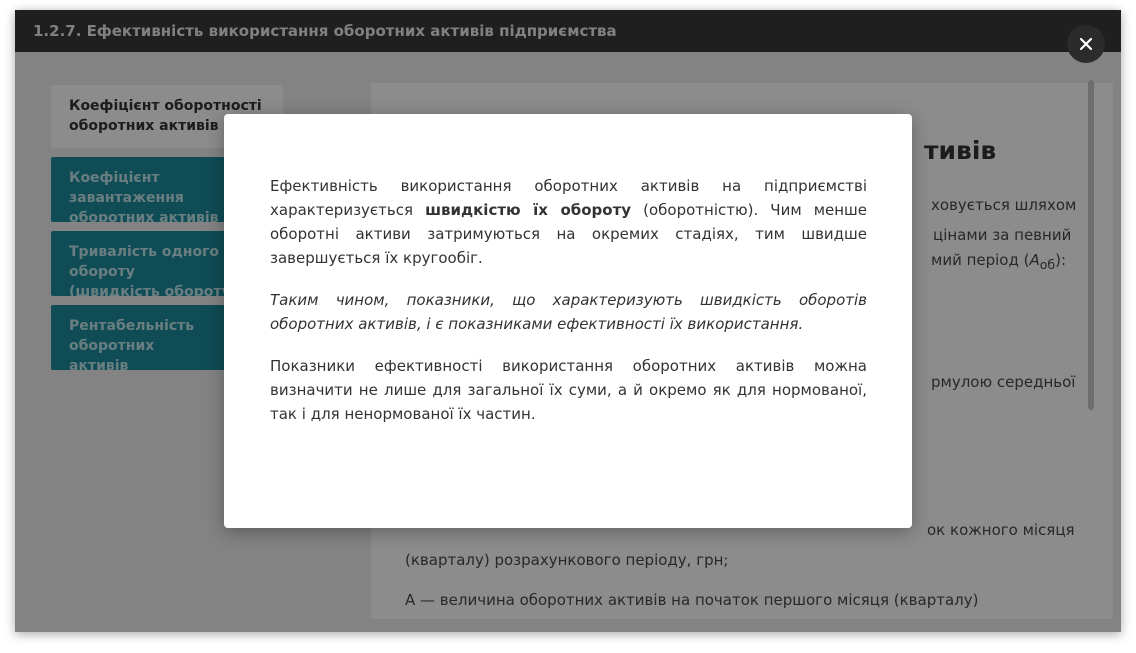 The image size is (1136, 653). I want to click on close-icon, so click(1086, 44).